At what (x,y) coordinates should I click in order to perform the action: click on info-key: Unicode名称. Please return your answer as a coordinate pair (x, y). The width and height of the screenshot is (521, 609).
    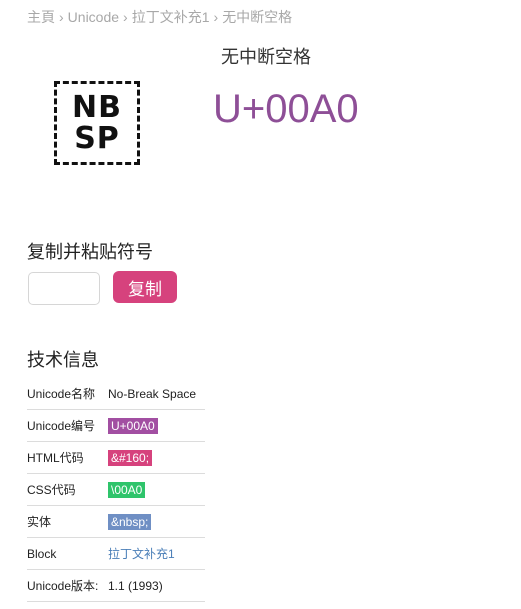
    Looking at the image, I should click on (61, 394).